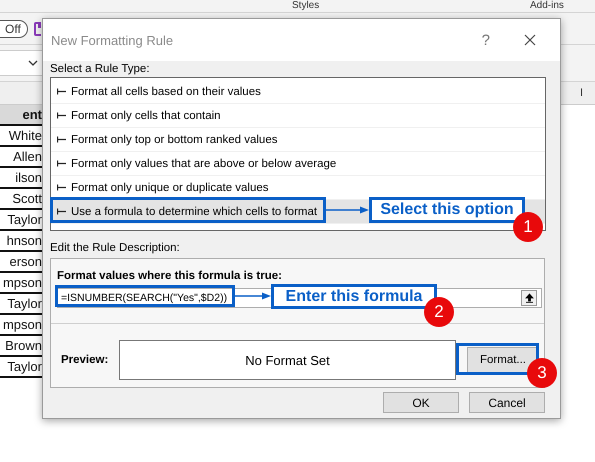  I want to click on ribbon-group-label: Add-ins, so click(547, 5).